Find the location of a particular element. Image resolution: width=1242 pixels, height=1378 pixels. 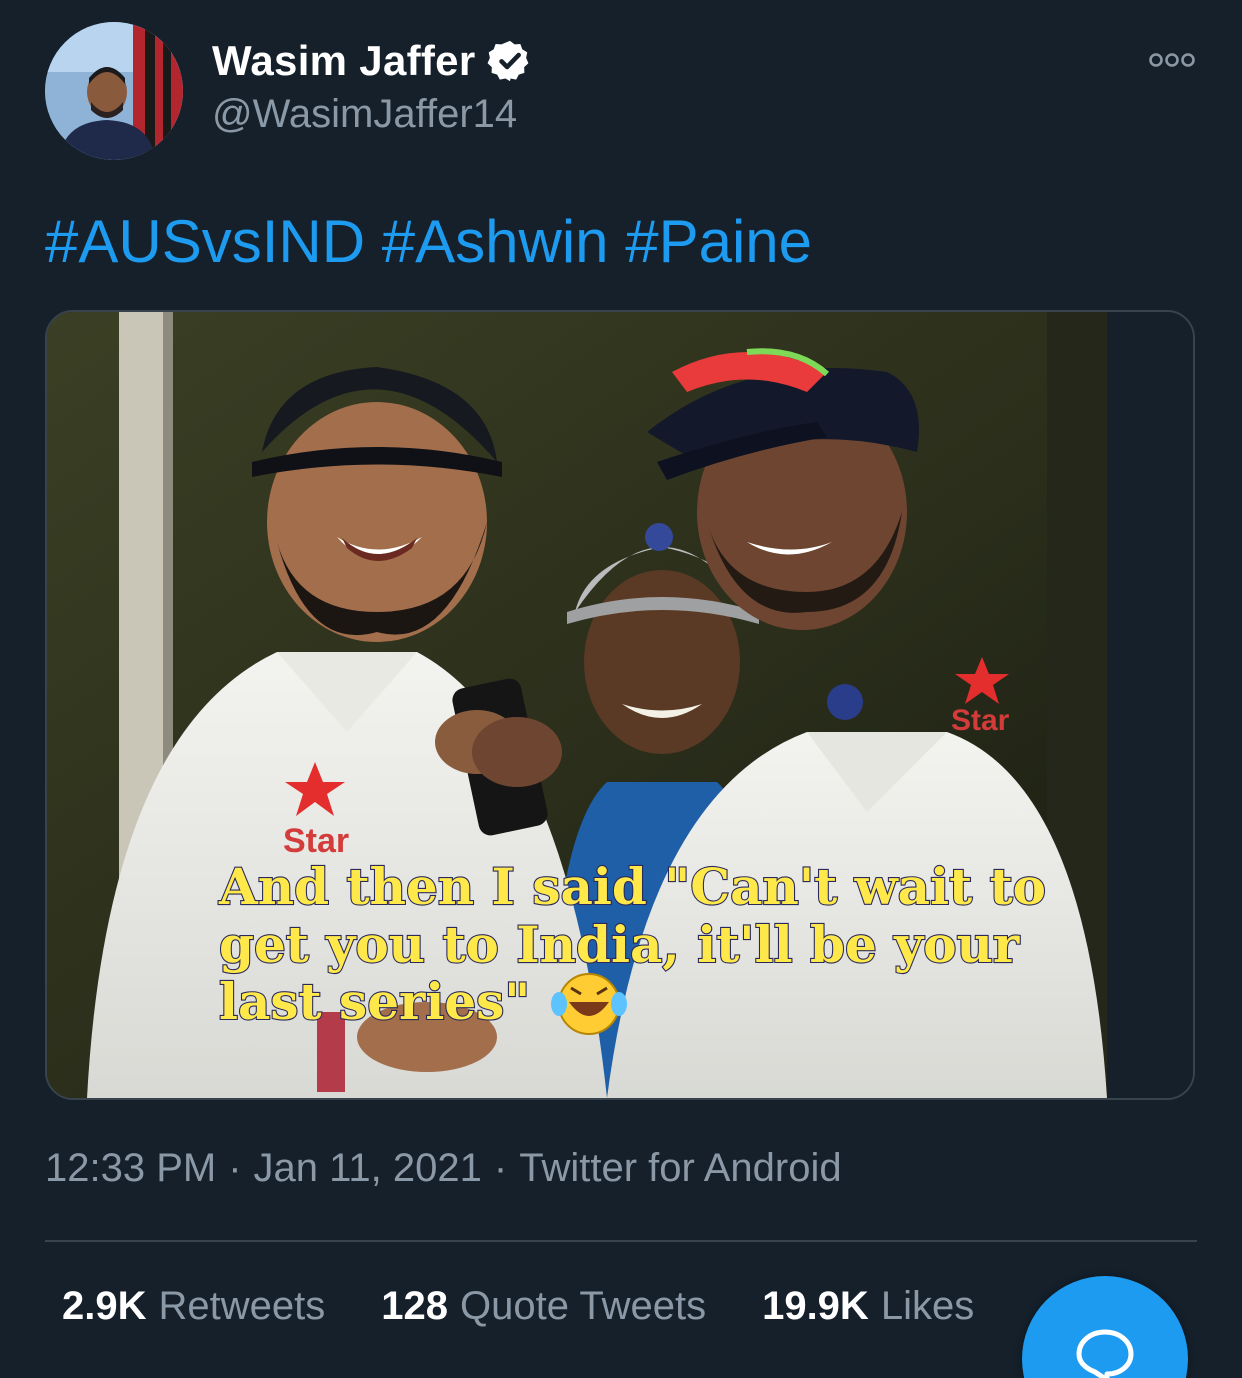

tweet-source: Twitter for Android is located at coordinates (680, 1168).